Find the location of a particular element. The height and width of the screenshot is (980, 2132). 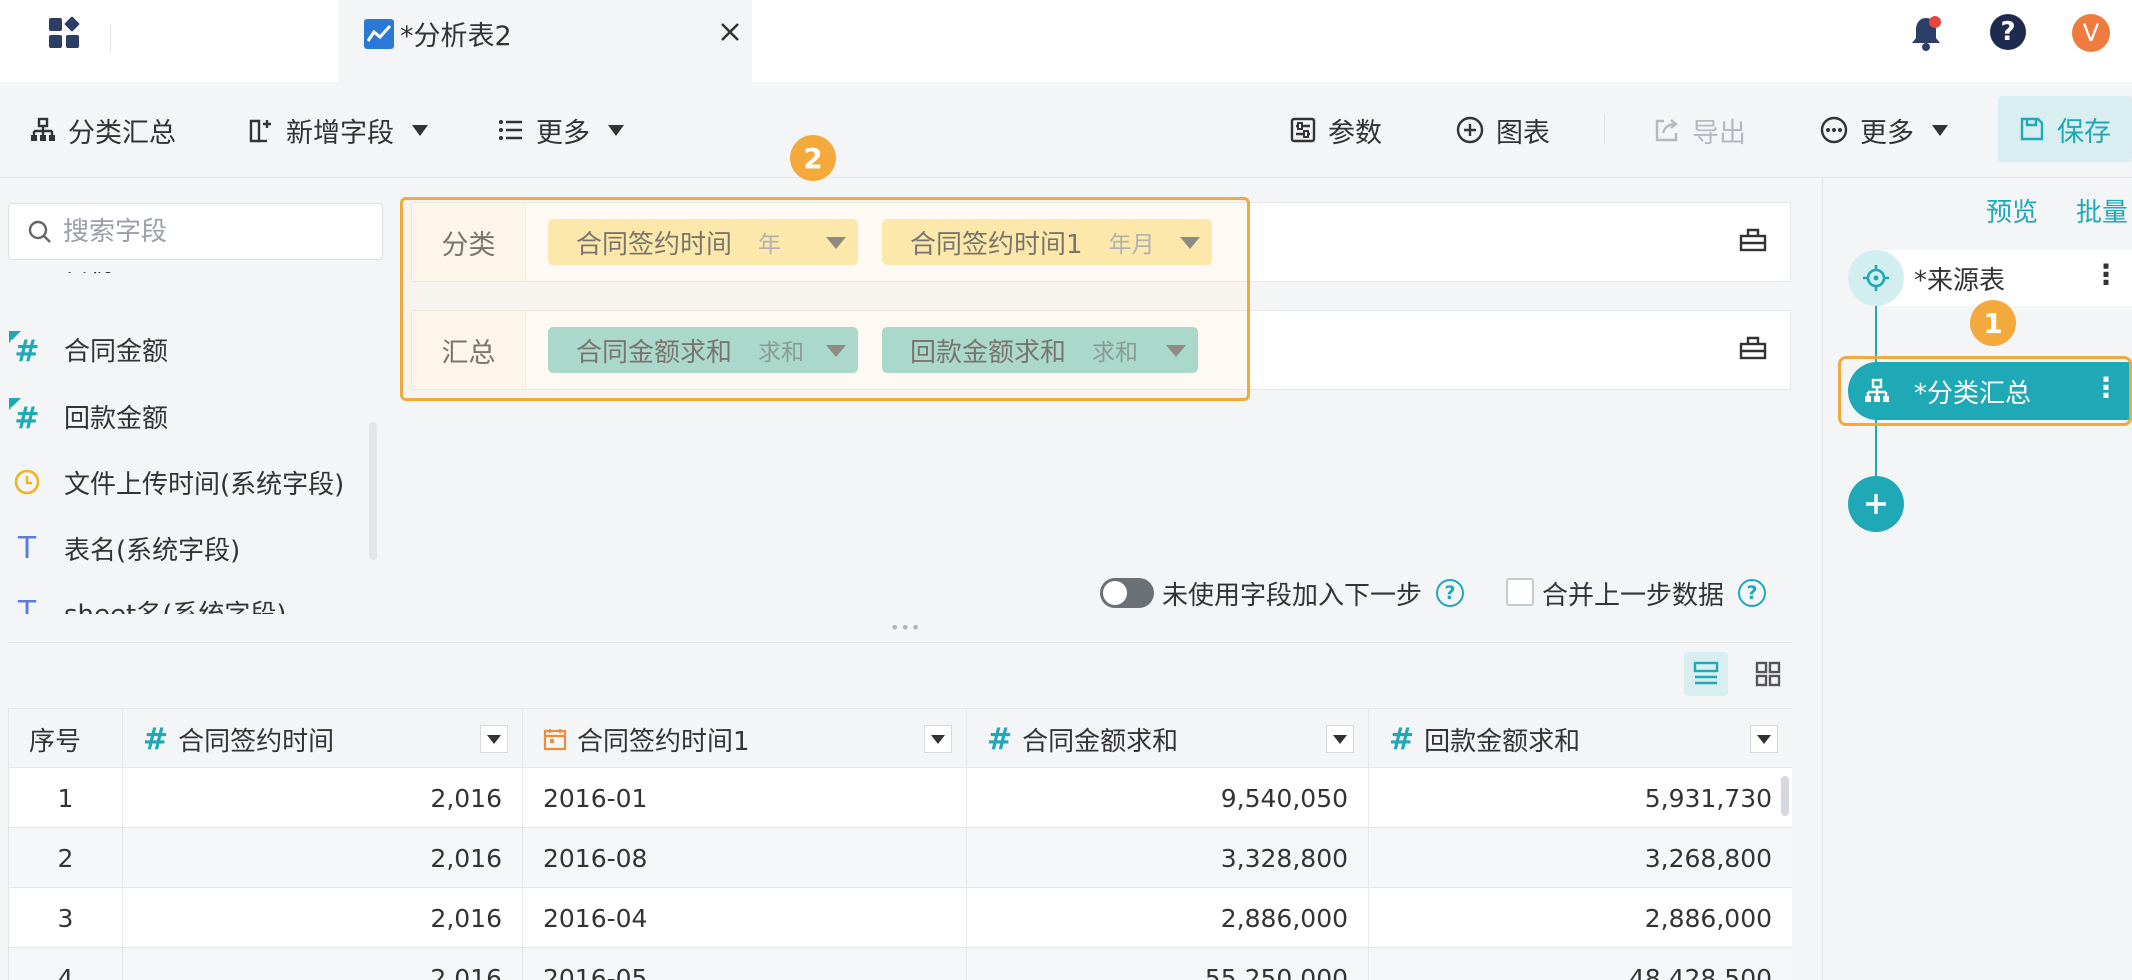

add-step-button is located at coordinates (1876, 504).